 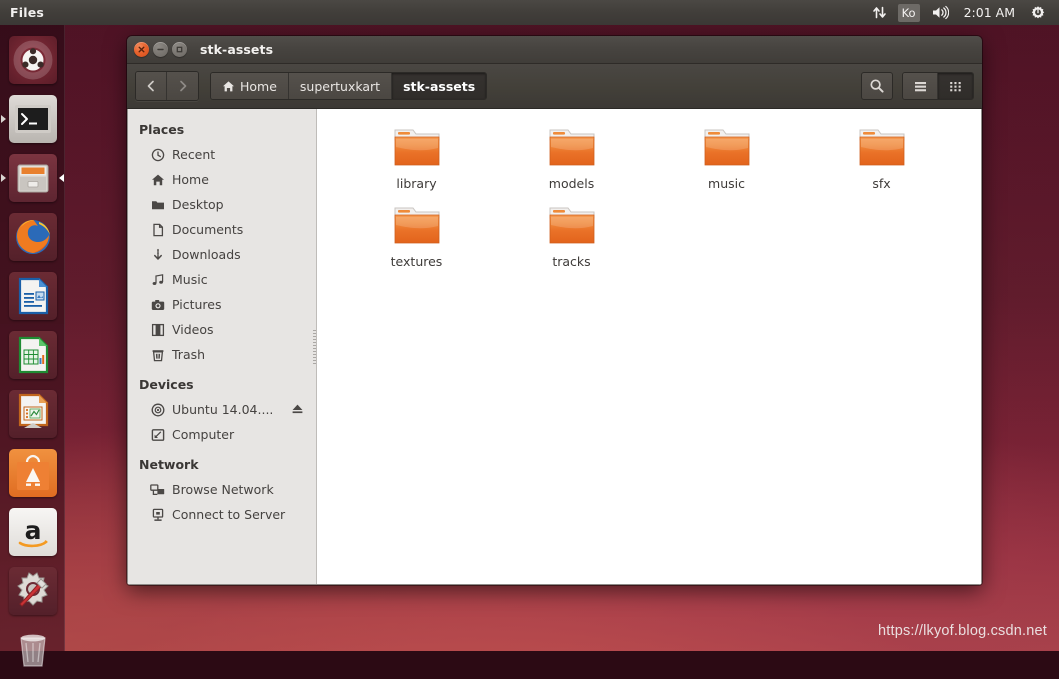 What do you see at coordinates (32, 177) in the screenshot?
I see `launcher-item-files` at bounding box center [32, 177].